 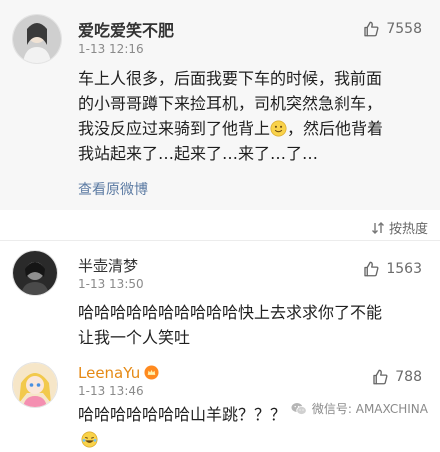 What do you see at coordinates (230, 312) in the screenshot?
I see `comment-text-line: 哈哈哈哈哈哈哈哈哈哈快上去求求你了不能` at bounding box center [230, 312].